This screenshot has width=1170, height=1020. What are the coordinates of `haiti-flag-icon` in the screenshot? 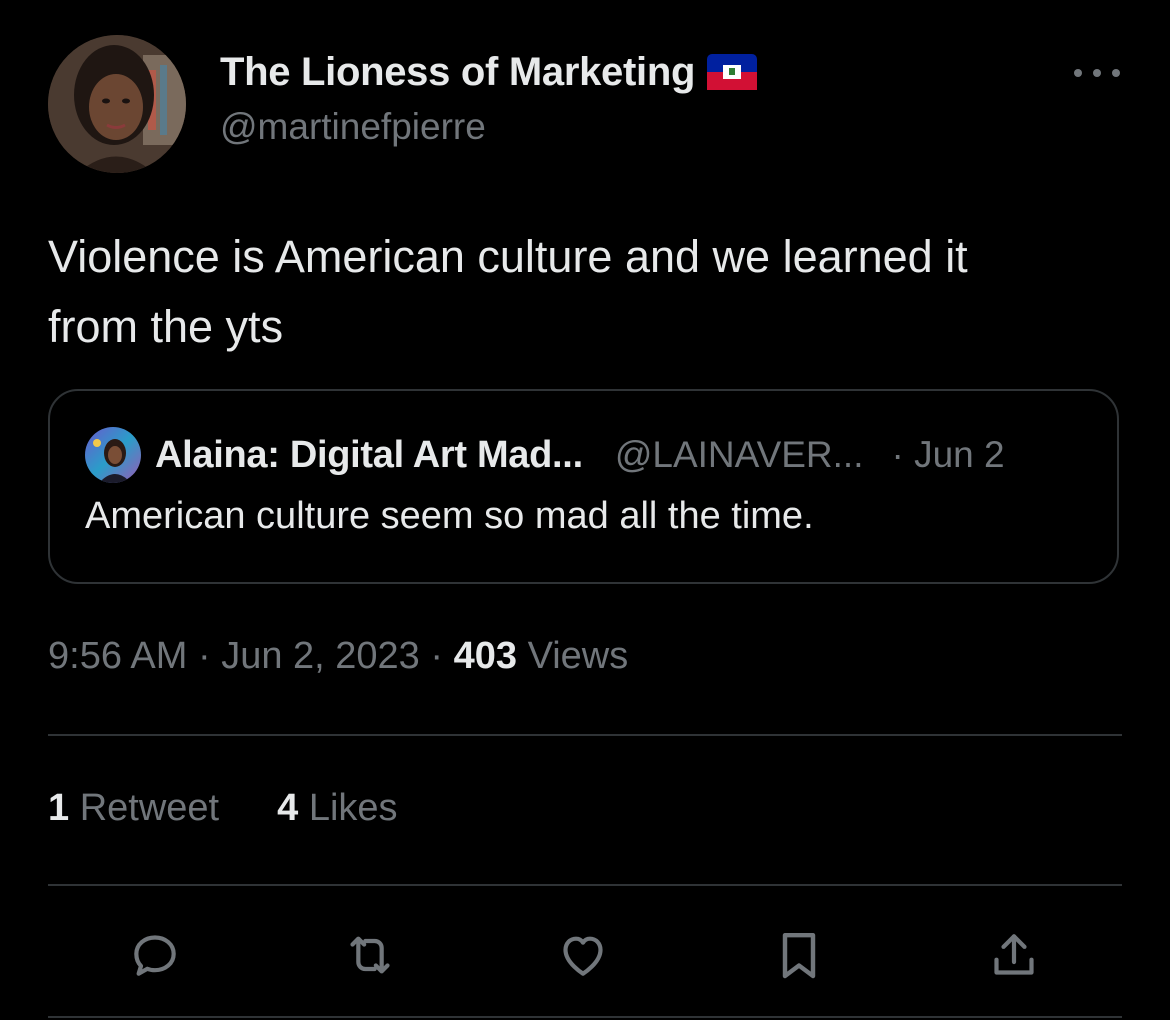 It's located at (732, 72).